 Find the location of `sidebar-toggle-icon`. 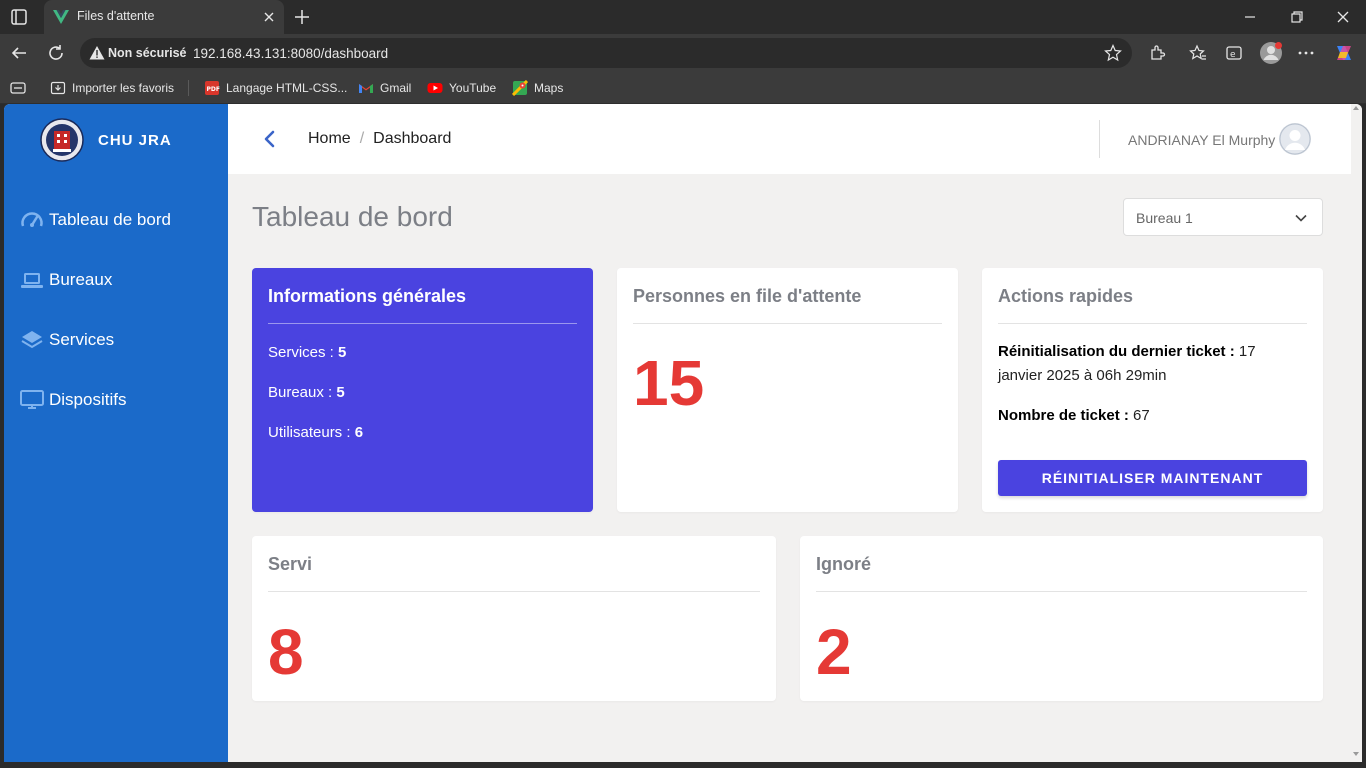

sidebar-toggle-icon is located at coordinates (18, 88).